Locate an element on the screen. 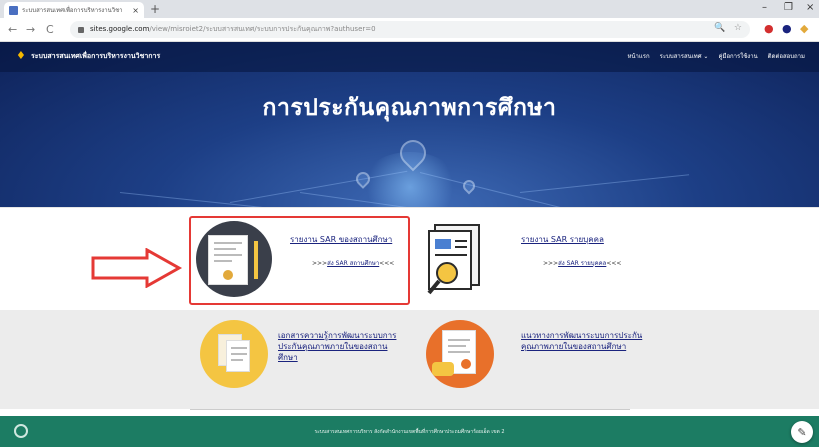 This screenshot has width=819, height=447. extension-icon: ● is located at coordinates (787, 28).